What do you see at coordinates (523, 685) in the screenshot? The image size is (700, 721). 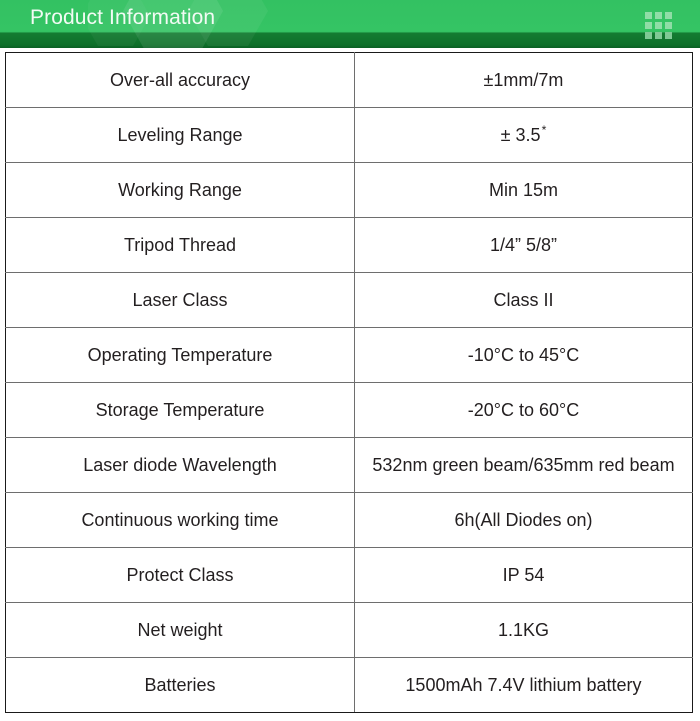 I see `spec-value-cell: 1500mAh 7.4V lithium battery` at bounding box center [523, 685].